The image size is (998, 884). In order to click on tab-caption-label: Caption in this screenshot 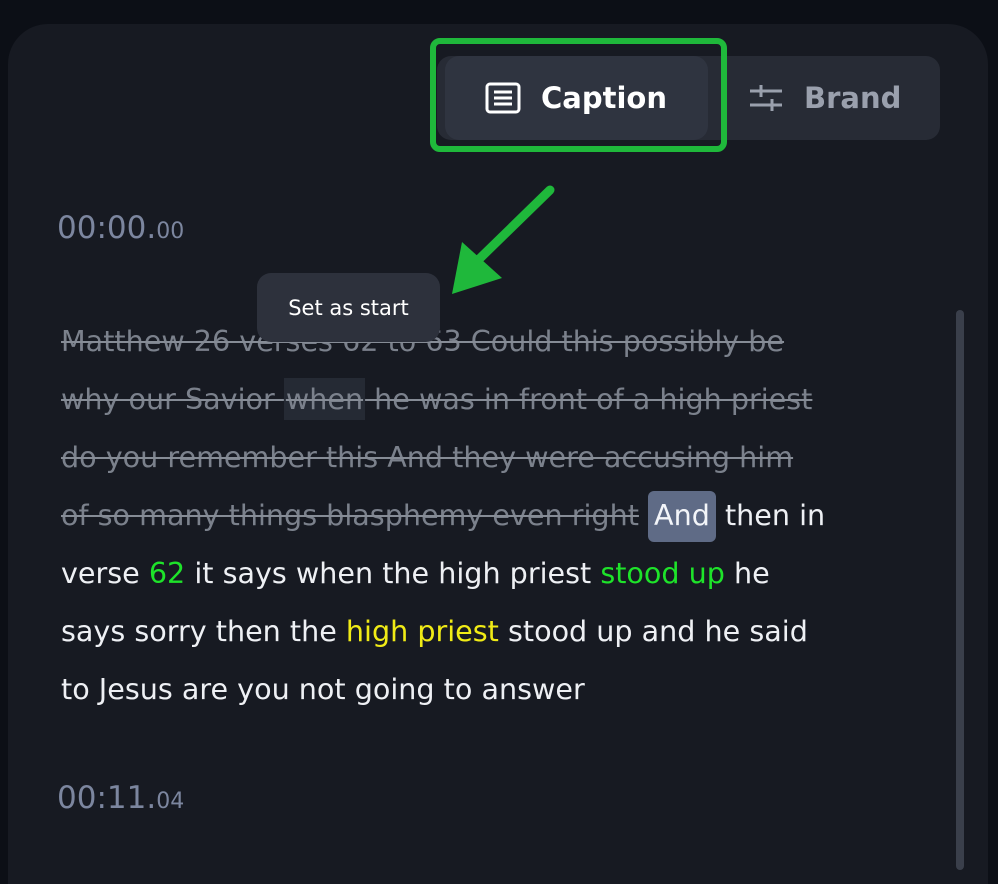, I will do `click(604, 98)`.